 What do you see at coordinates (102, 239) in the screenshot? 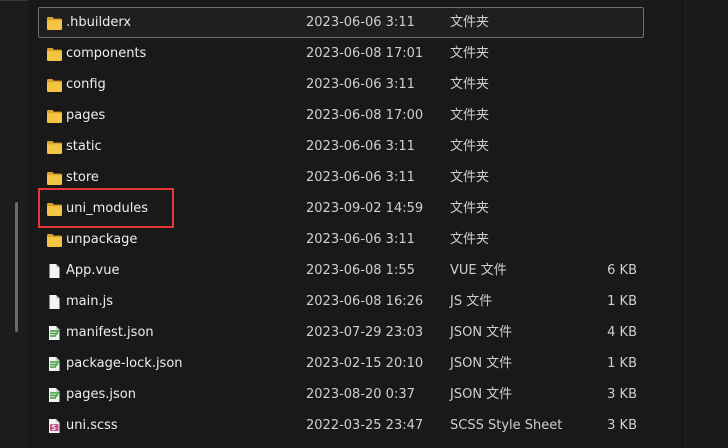
I see `file-name: unpackage` at bounding box center [102, 239].